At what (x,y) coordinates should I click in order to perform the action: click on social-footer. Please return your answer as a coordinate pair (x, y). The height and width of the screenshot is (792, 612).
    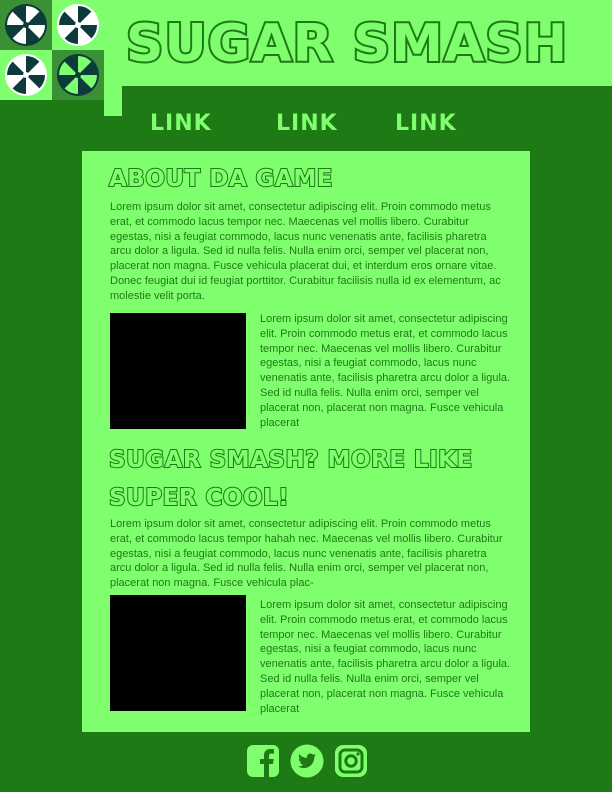
    Looking at the image, I should click on (307, 762).